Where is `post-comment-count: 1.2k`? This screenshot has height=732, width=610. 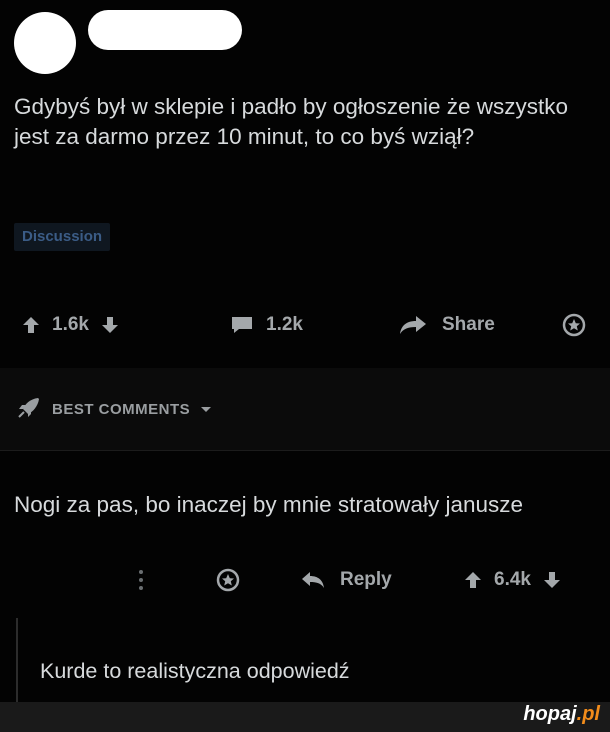
post-comment-count: 1.2k is located at coordinates (284, 324).